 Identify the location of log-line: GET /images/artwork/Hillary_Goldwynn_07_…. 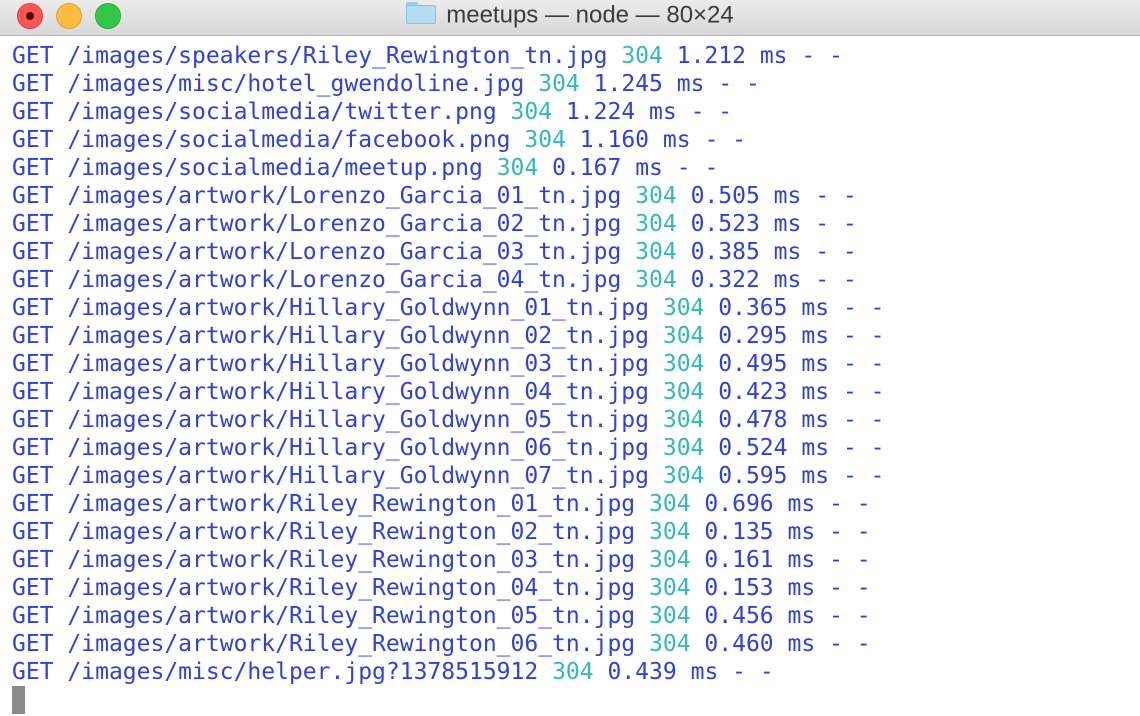
(572, 476).